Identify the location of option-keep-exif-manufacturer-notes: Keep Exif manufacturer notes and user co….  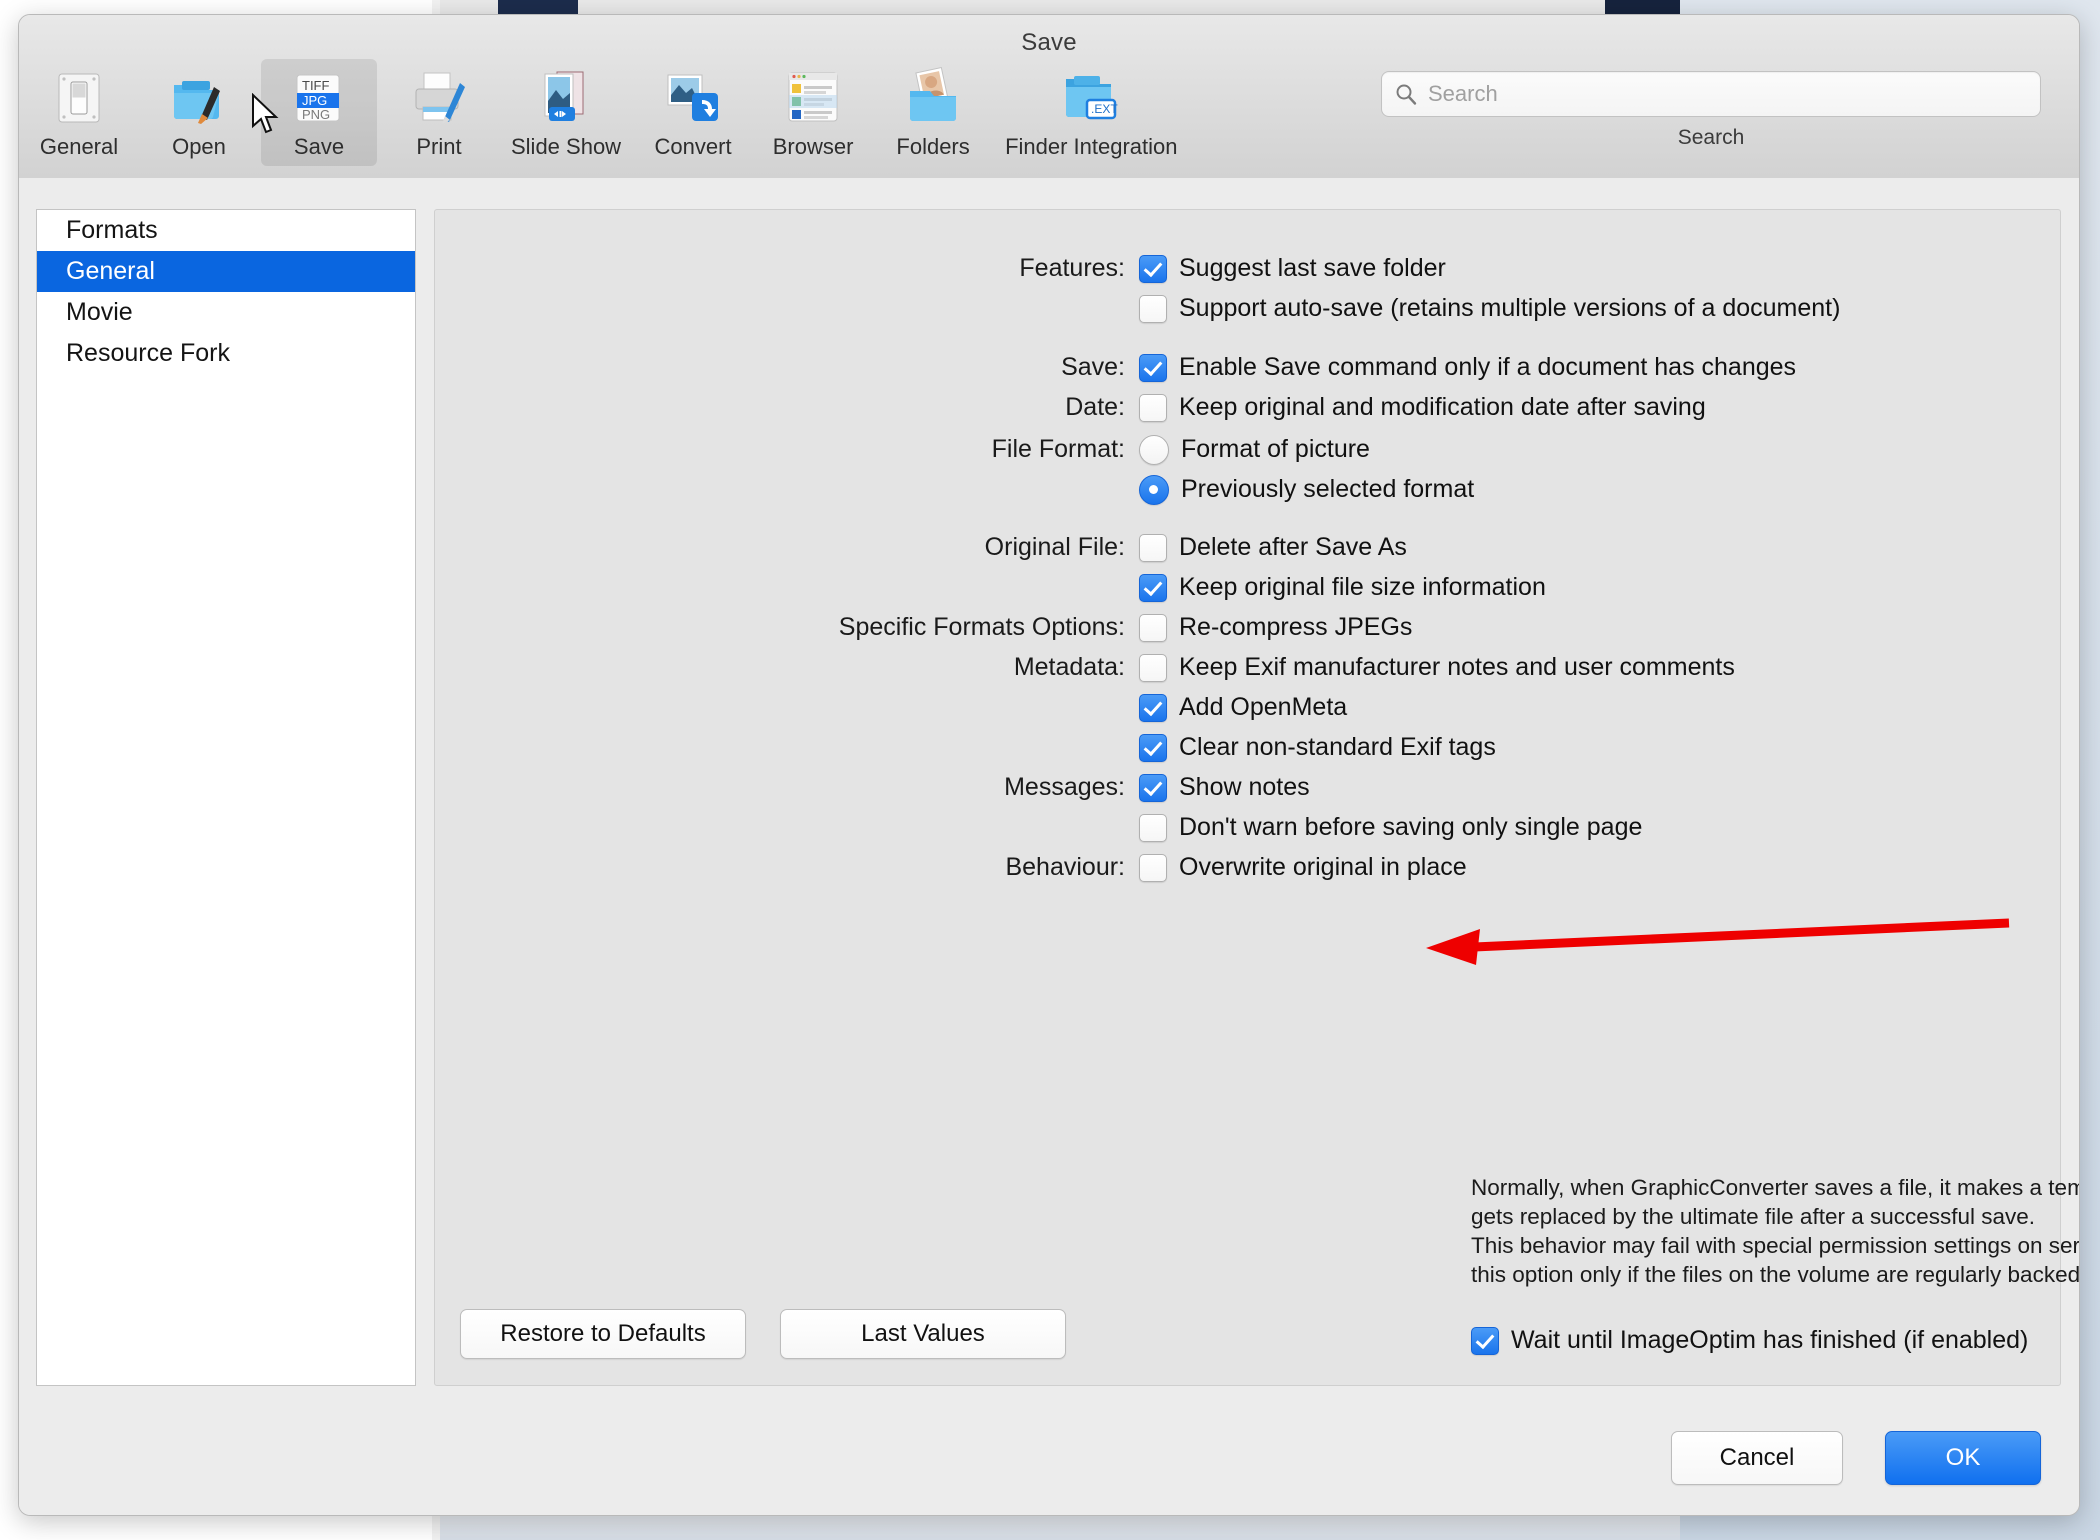
(1437, 667).